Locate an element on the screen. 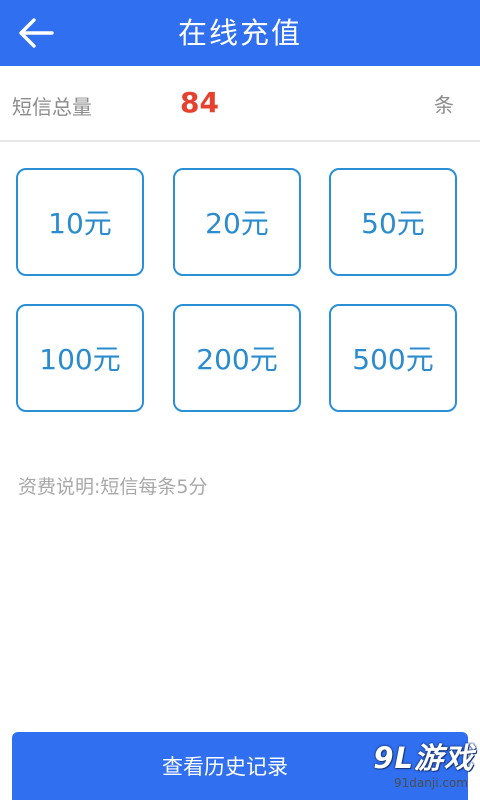 This screenshot has height=800, width=480. sms-total-count: 84 is located at coordinates (199, 102).